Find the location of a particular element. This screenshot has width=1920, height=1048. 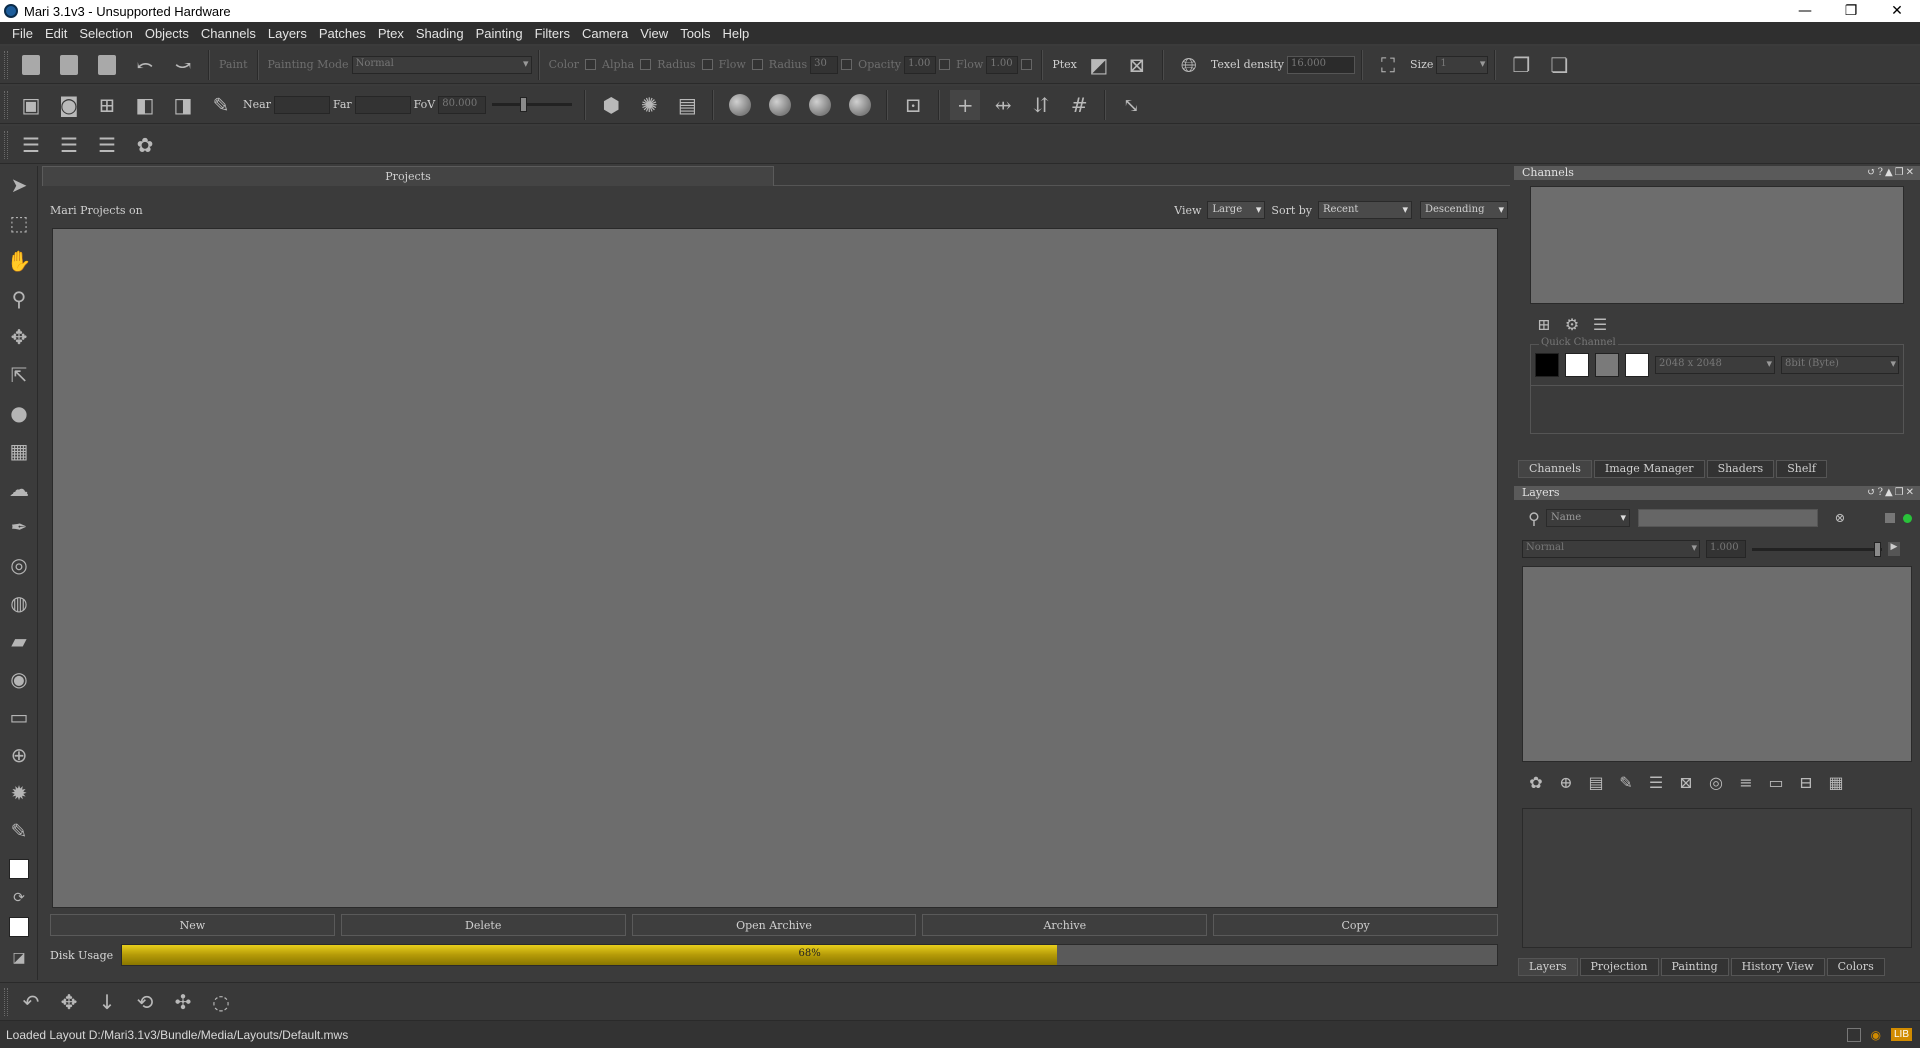

globe-icon: 🌐︎ is located at coordinates (1189, 65).